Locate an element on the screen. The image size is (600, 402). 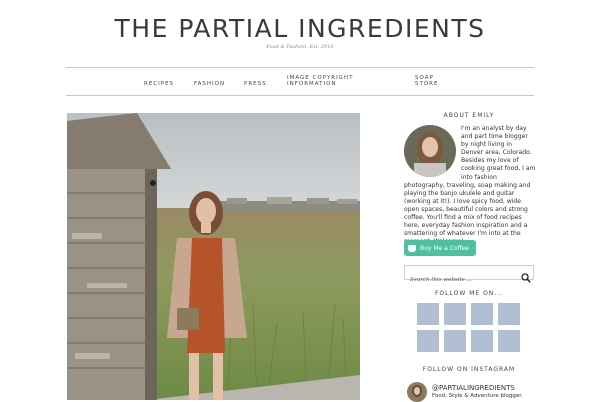
nav-item-image-copyright: IMAGE COPYRIGHT INFORMATION is located at coordinates (320, 81).